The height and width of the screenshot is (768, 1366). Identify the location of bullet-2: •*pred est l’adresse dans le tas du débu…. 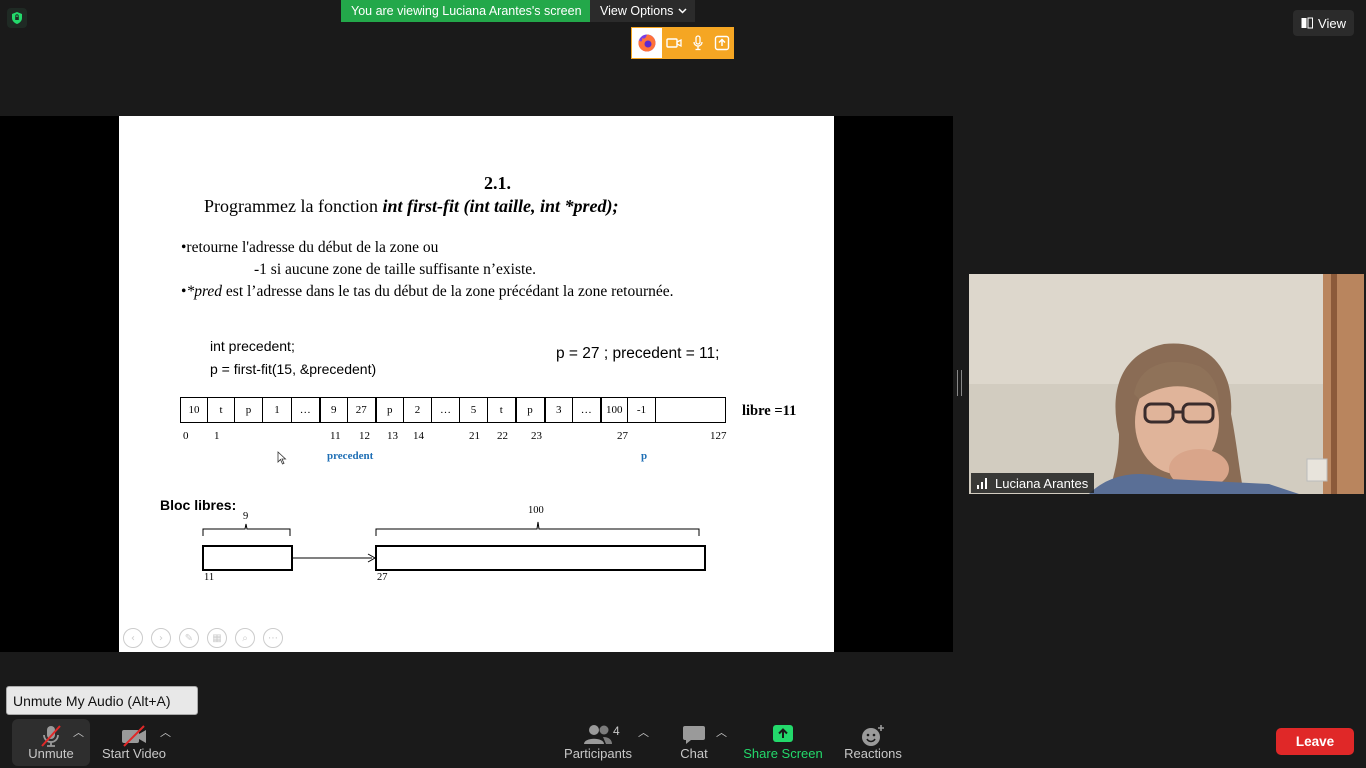
(427, 292).